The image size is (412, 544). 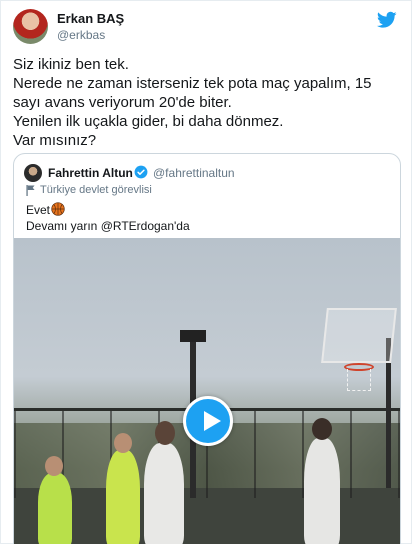 What do you see at coordinates (30, 26) in the screenshot?
I see `author-avatar` at bounding box center [30, 26].